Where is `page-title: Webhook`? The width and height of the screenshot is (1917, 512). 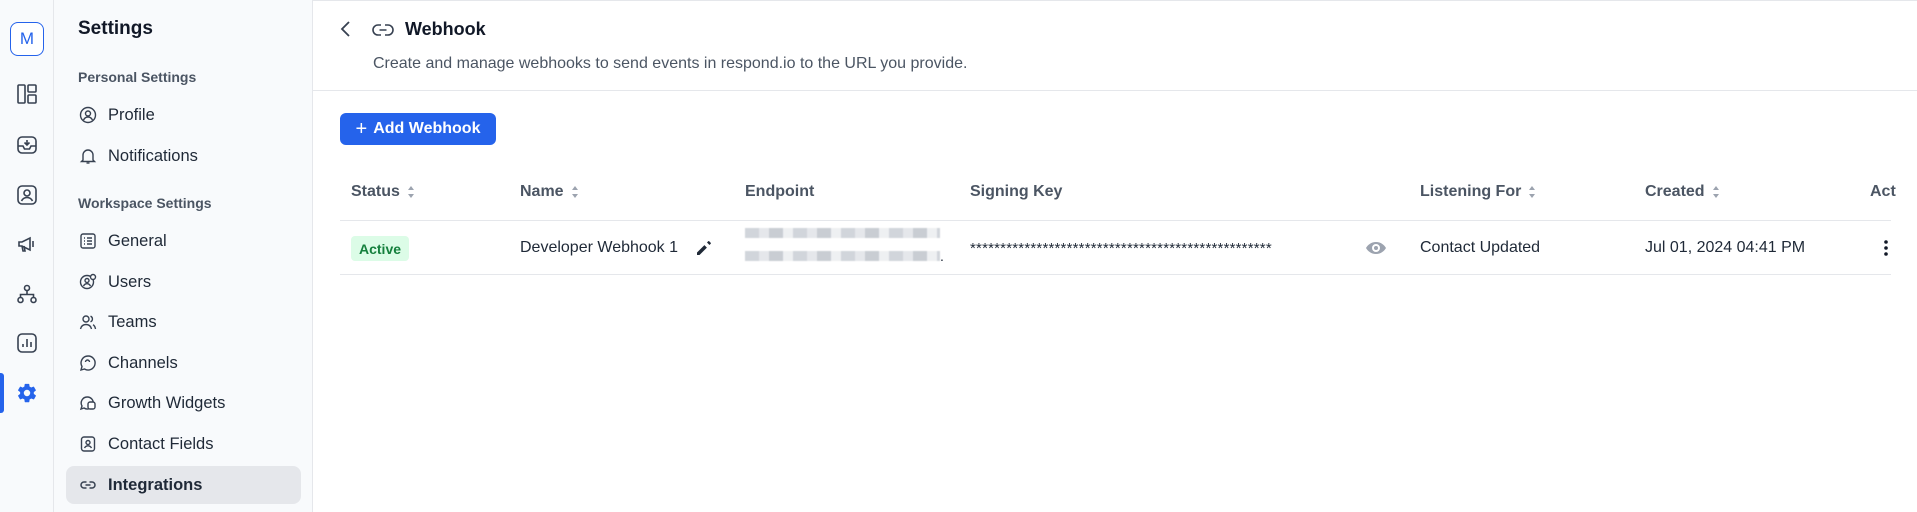 page-title: Webhook is located at coordinates (445, 29).